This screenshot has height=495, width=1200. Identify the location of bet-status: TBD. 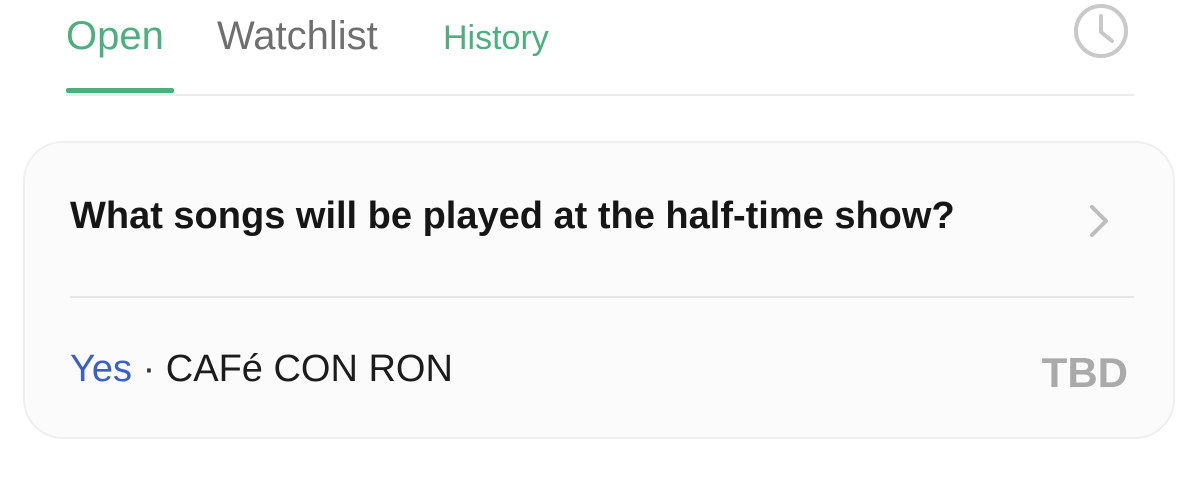
(1084, 372).